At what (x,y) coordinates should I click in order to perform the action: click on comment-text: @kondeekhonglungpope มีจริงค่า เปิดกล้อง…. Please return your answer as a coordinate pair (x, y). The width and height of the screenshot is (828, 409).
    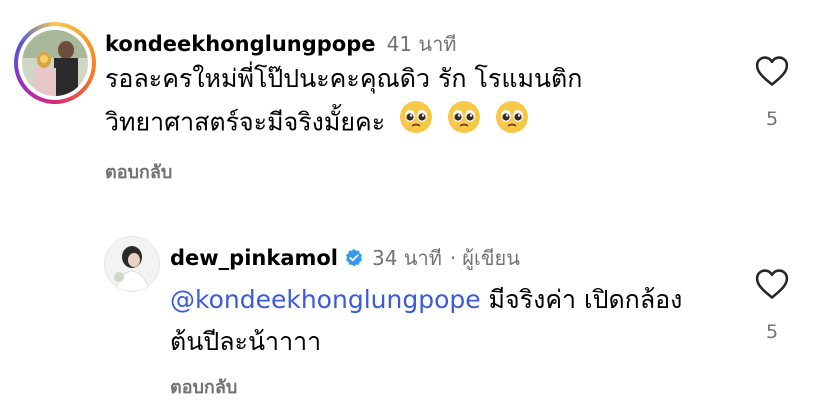
    Looking at the image, I should click on (426, 321).